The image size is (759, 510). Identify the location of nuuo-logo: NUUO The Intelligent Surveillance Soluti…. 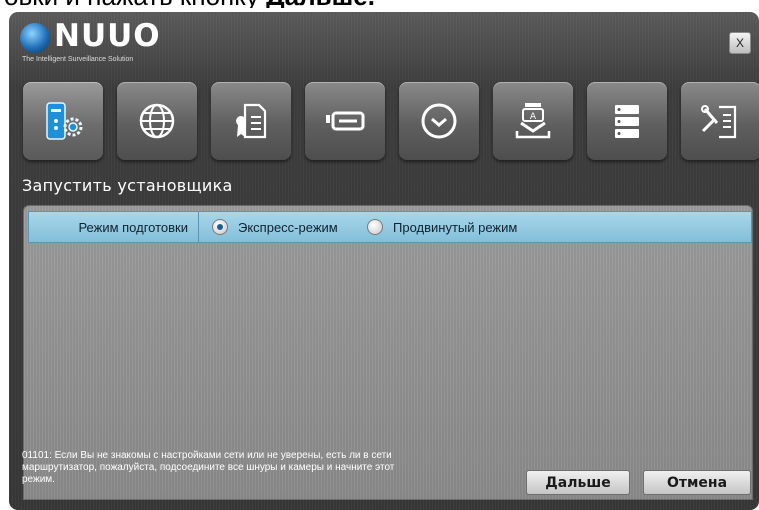
(100, 41).